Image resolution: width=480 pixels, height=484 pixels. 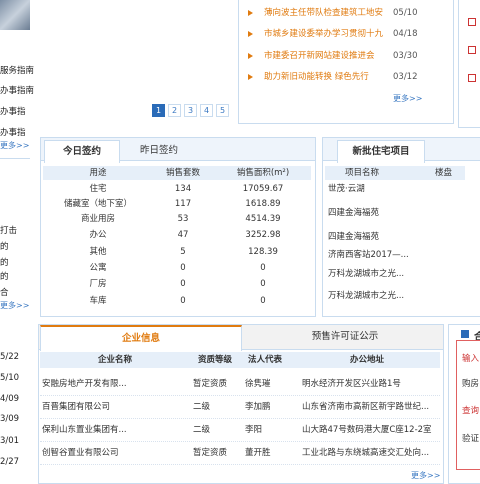 I want to click on table-row: 商业用房 53 4514.39, so click(x=177, y=219).